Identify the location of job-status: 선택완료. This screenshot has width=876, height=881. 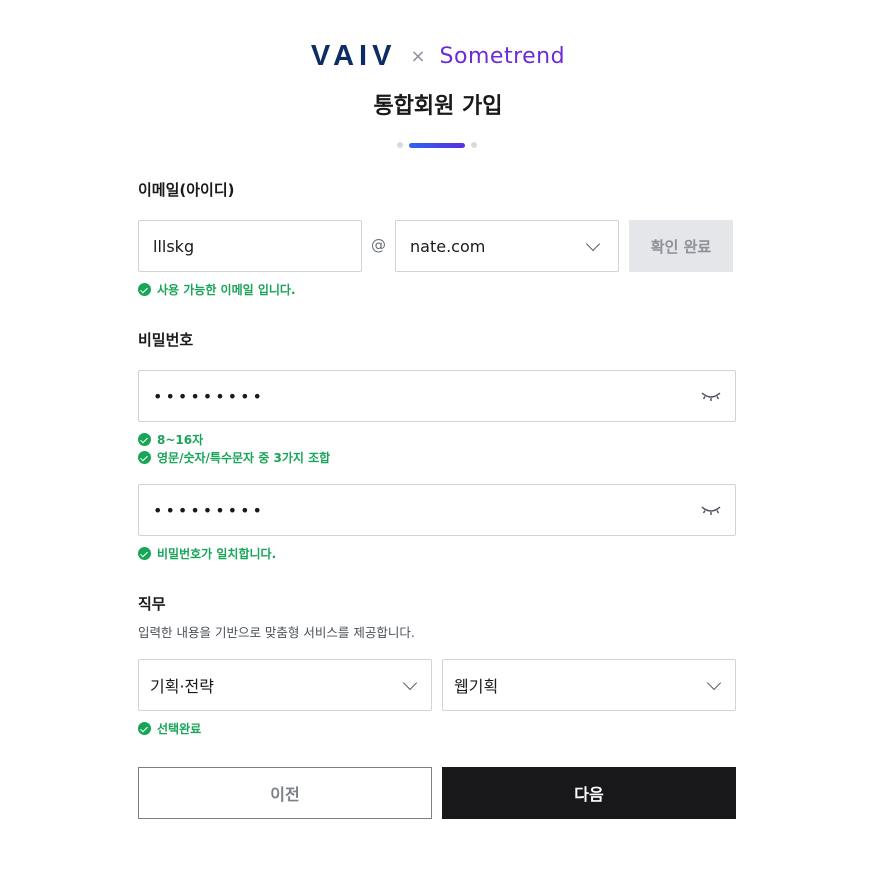
(169, 728).